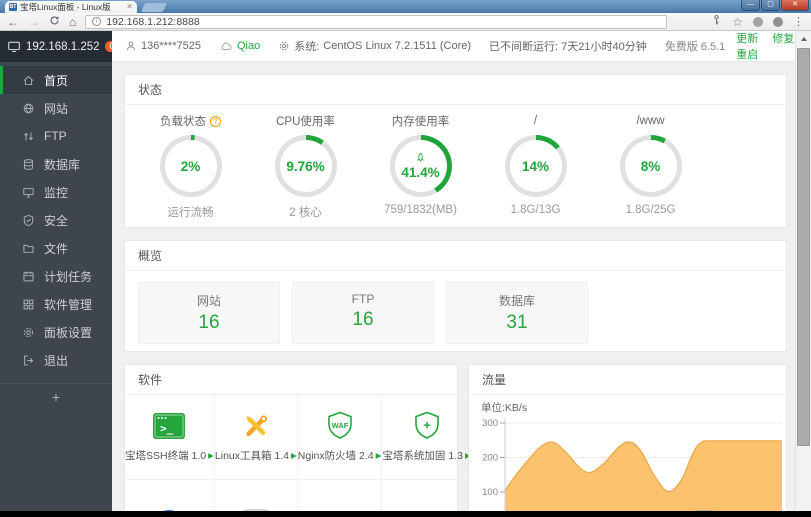 Image resolution: width=811 pixels, height=517 pixels. I want to click on sidebar-item-home: 首页, so click(56, 80).